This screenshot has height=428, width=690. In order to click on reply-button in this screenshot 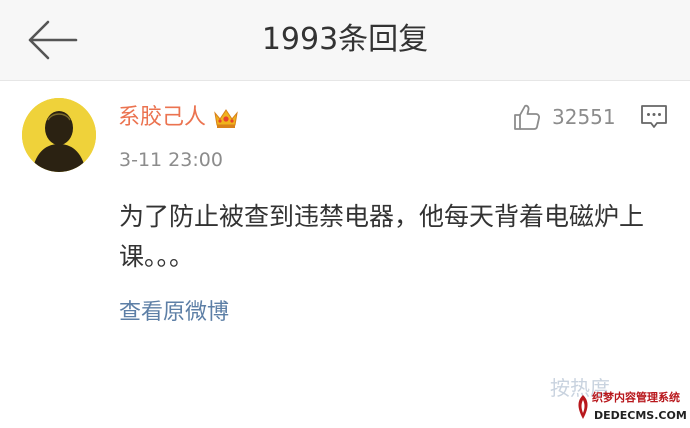, I will do `click(654, 117)`.